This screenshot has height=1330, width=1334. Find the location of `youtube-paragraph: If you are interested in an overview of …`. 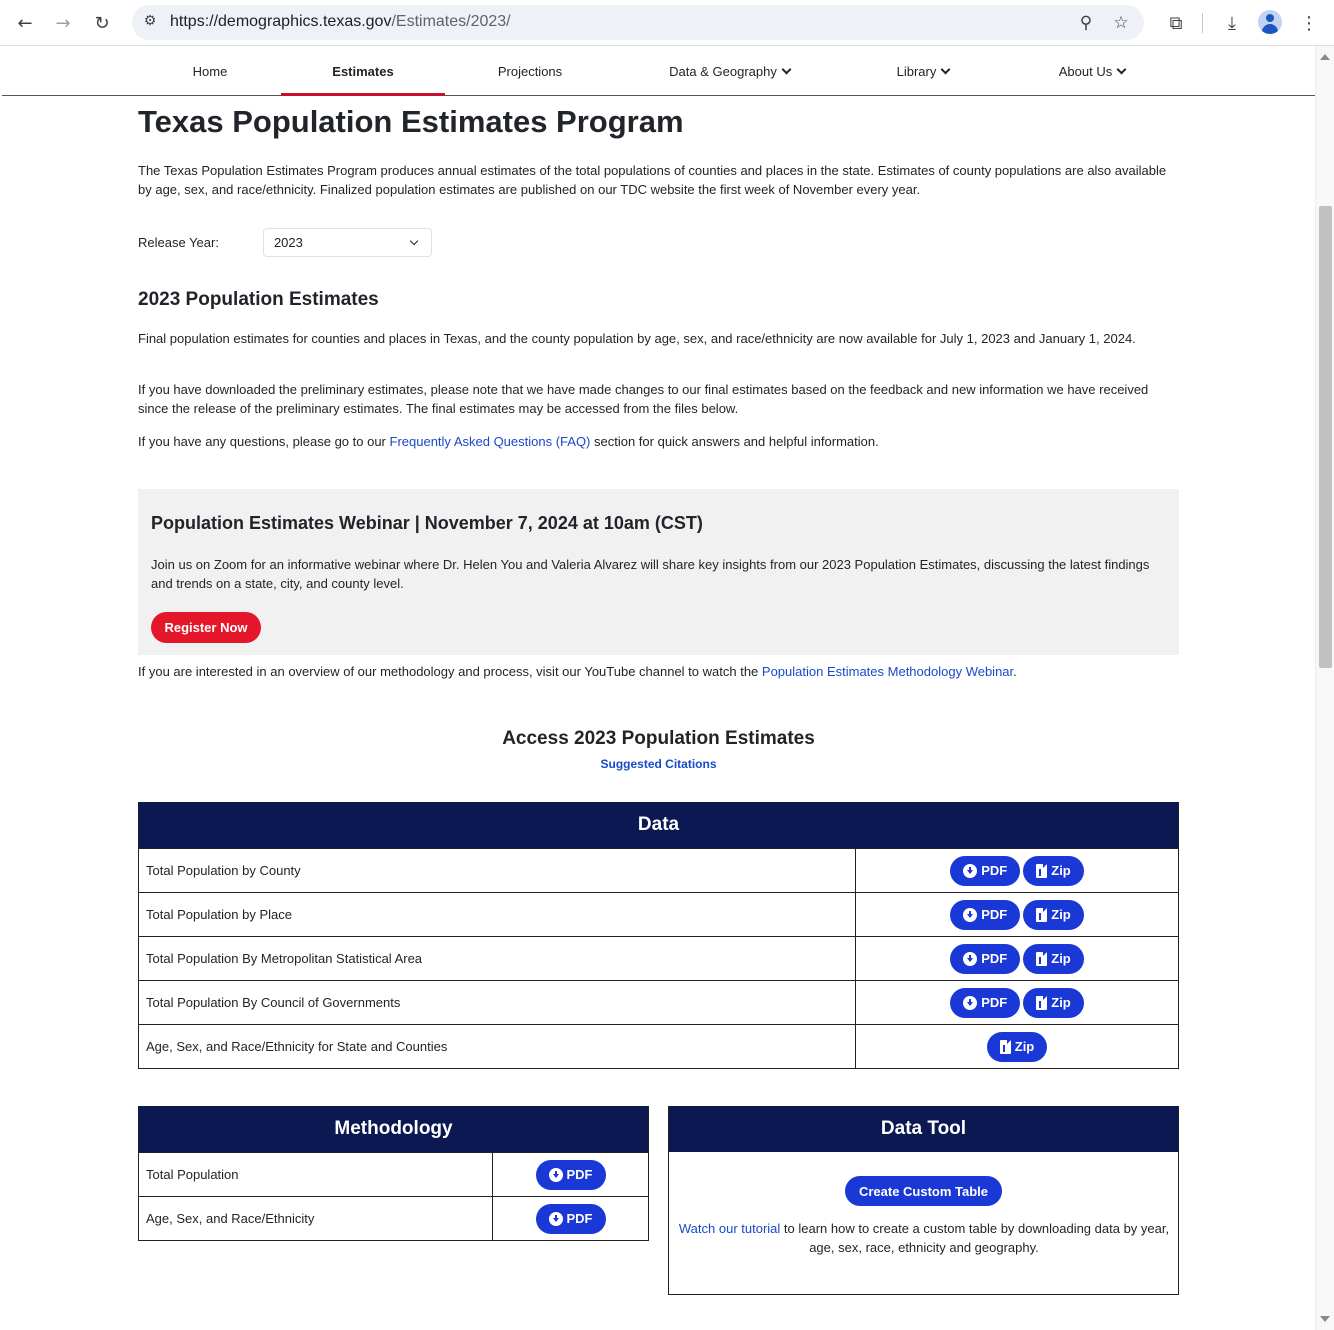

youtube-paragraph: If you are interested in an overview of … is located at coordinates (577, 671).